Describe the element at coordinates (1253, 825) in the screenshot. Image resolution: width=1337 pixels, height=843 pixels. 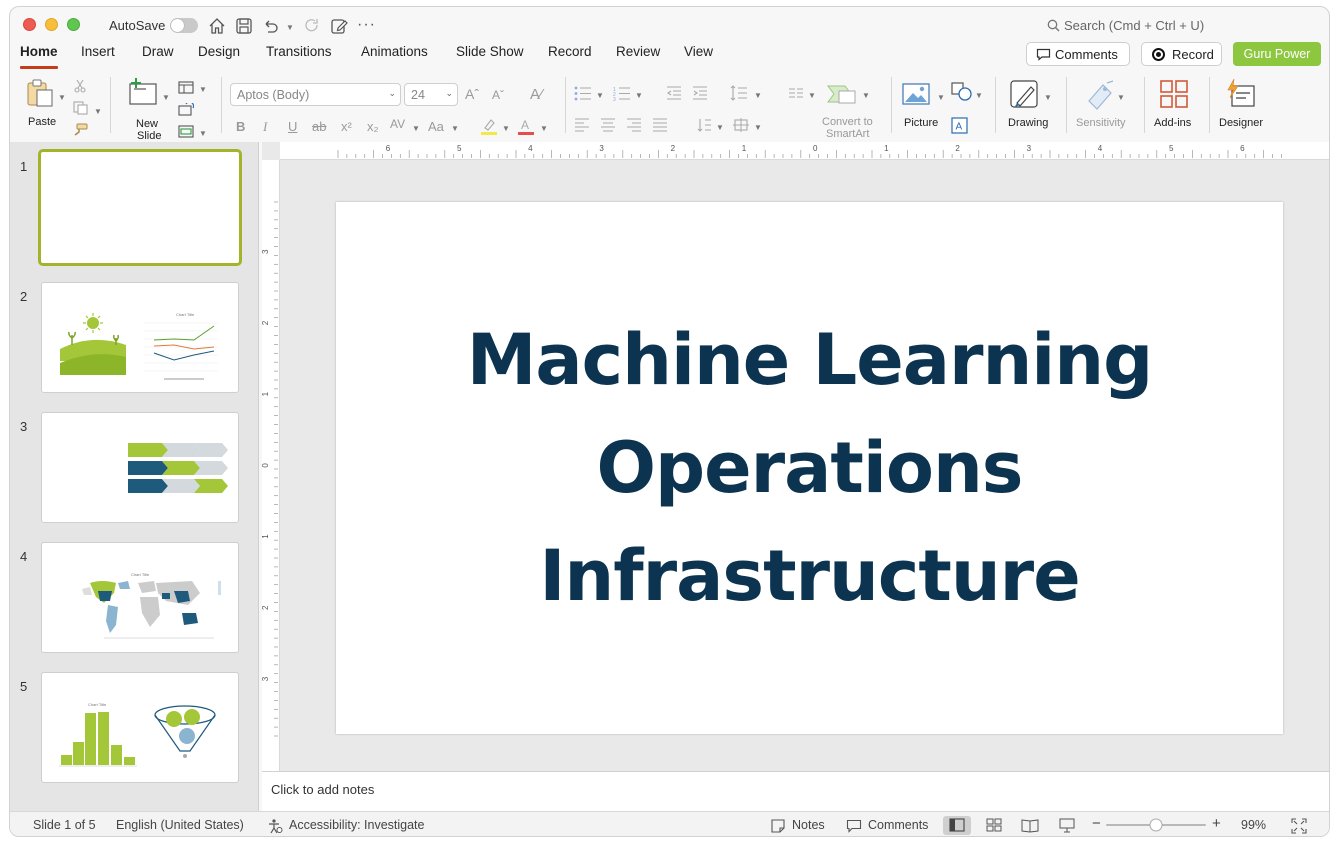
I see `zoom-level: 99%` at that location.